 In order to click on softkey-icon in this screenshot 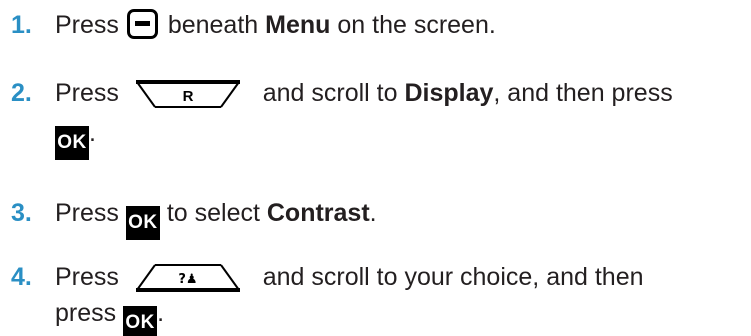, I will do `click(142, 24)`.